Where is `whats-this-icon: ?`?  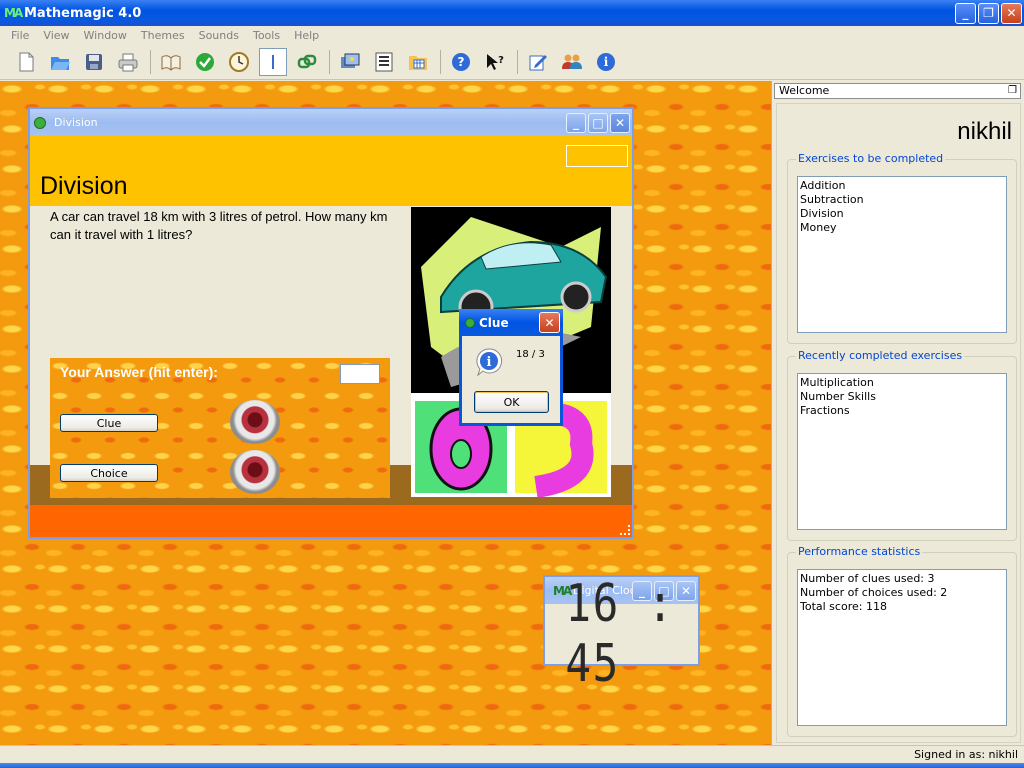
whats-this-icon: ? is located at coordinates (495, 62).